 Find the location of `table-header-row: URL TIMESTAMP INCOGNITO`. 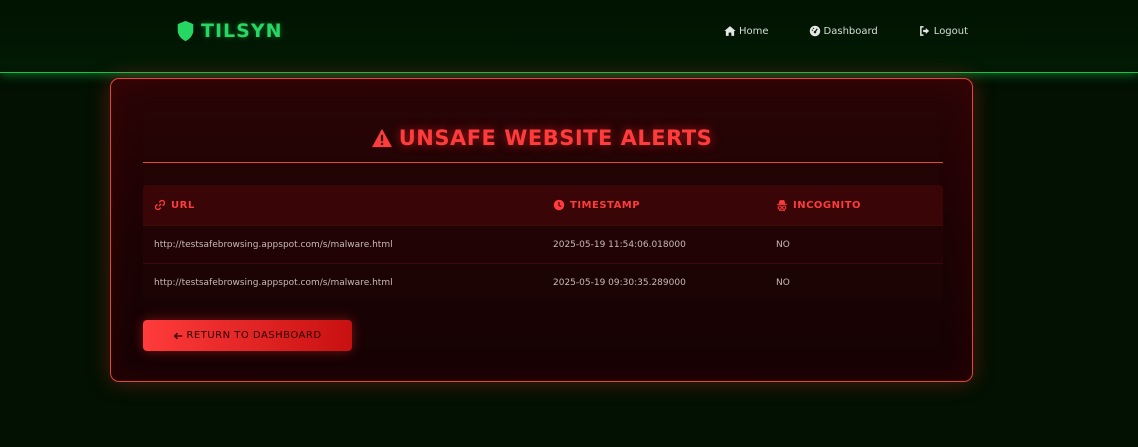

table-header-row: URL TIMESTAMP INCOGNITO is located at coordinates (543, 205).